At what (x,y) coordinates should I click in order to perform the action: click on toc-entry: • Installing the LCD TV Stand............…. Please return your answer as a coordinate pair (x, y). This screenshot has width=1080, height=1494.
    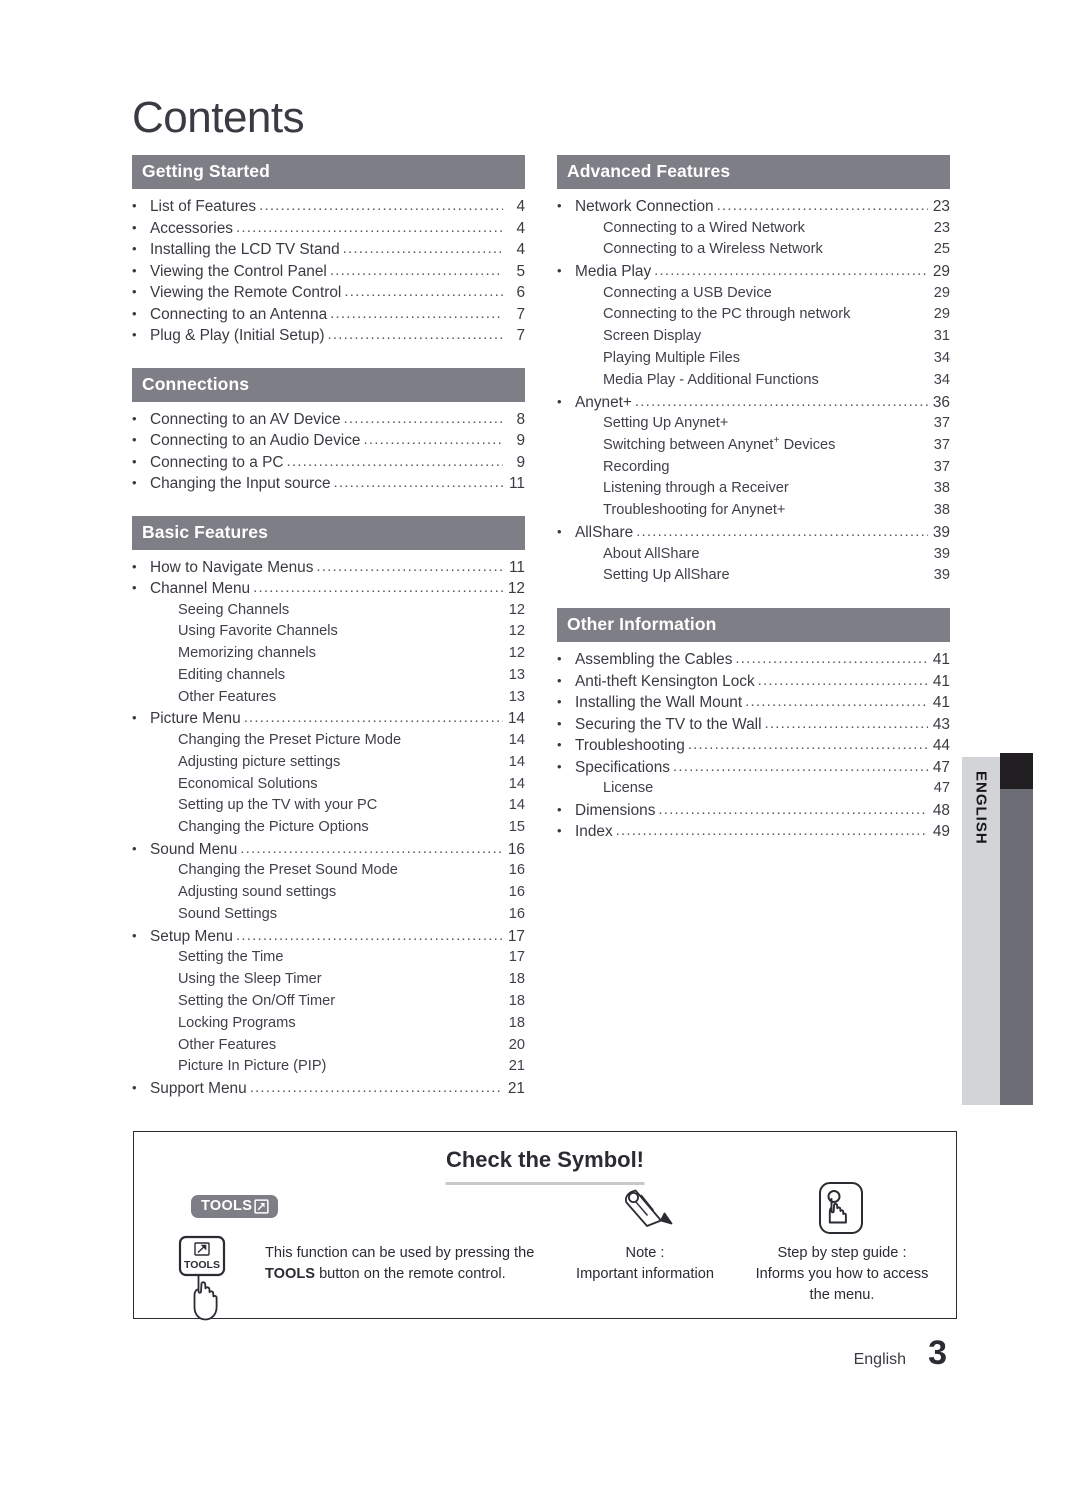
    Looking at the image, I should click on (328, 250).